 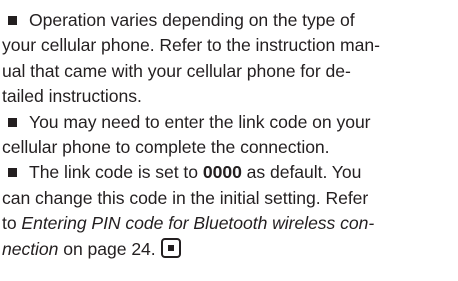 I want to click on end-of-section-icon, so click(x=170, y=247).